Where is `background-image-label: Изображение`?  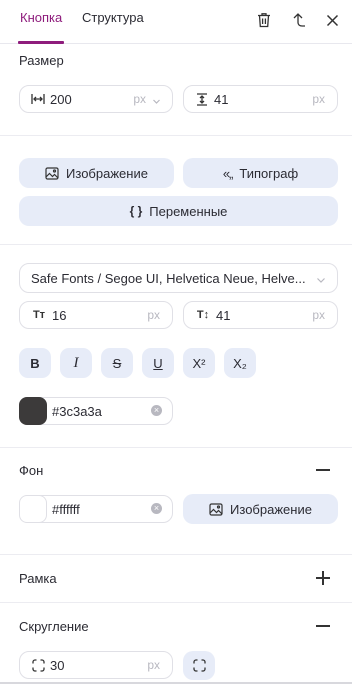
background-image-label: Изображение is located at coordinates (271, 509).